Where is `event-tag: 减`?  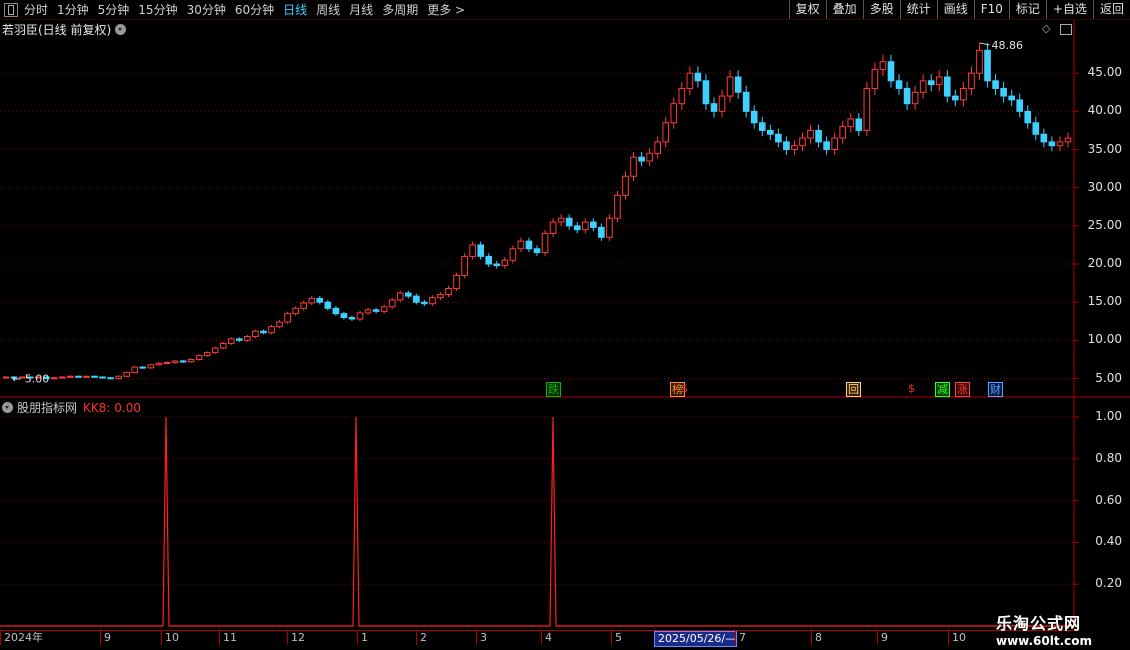 event-tag: 减 is located at coordinates (942, 389).